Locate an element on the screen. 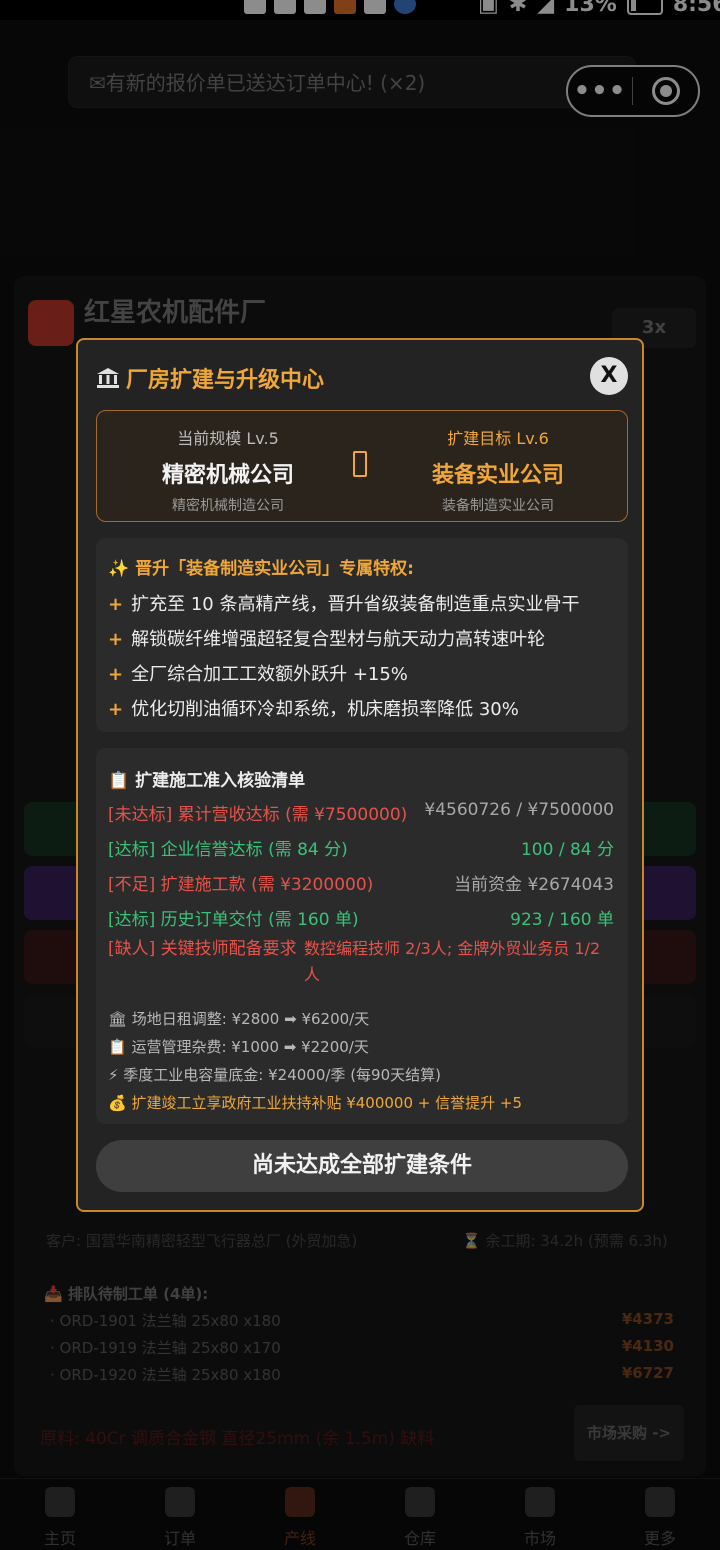  target-level: 扩建目标 Lv.6 装备实业公司 装备制造实业公司 is located at coordinates (498, 470).